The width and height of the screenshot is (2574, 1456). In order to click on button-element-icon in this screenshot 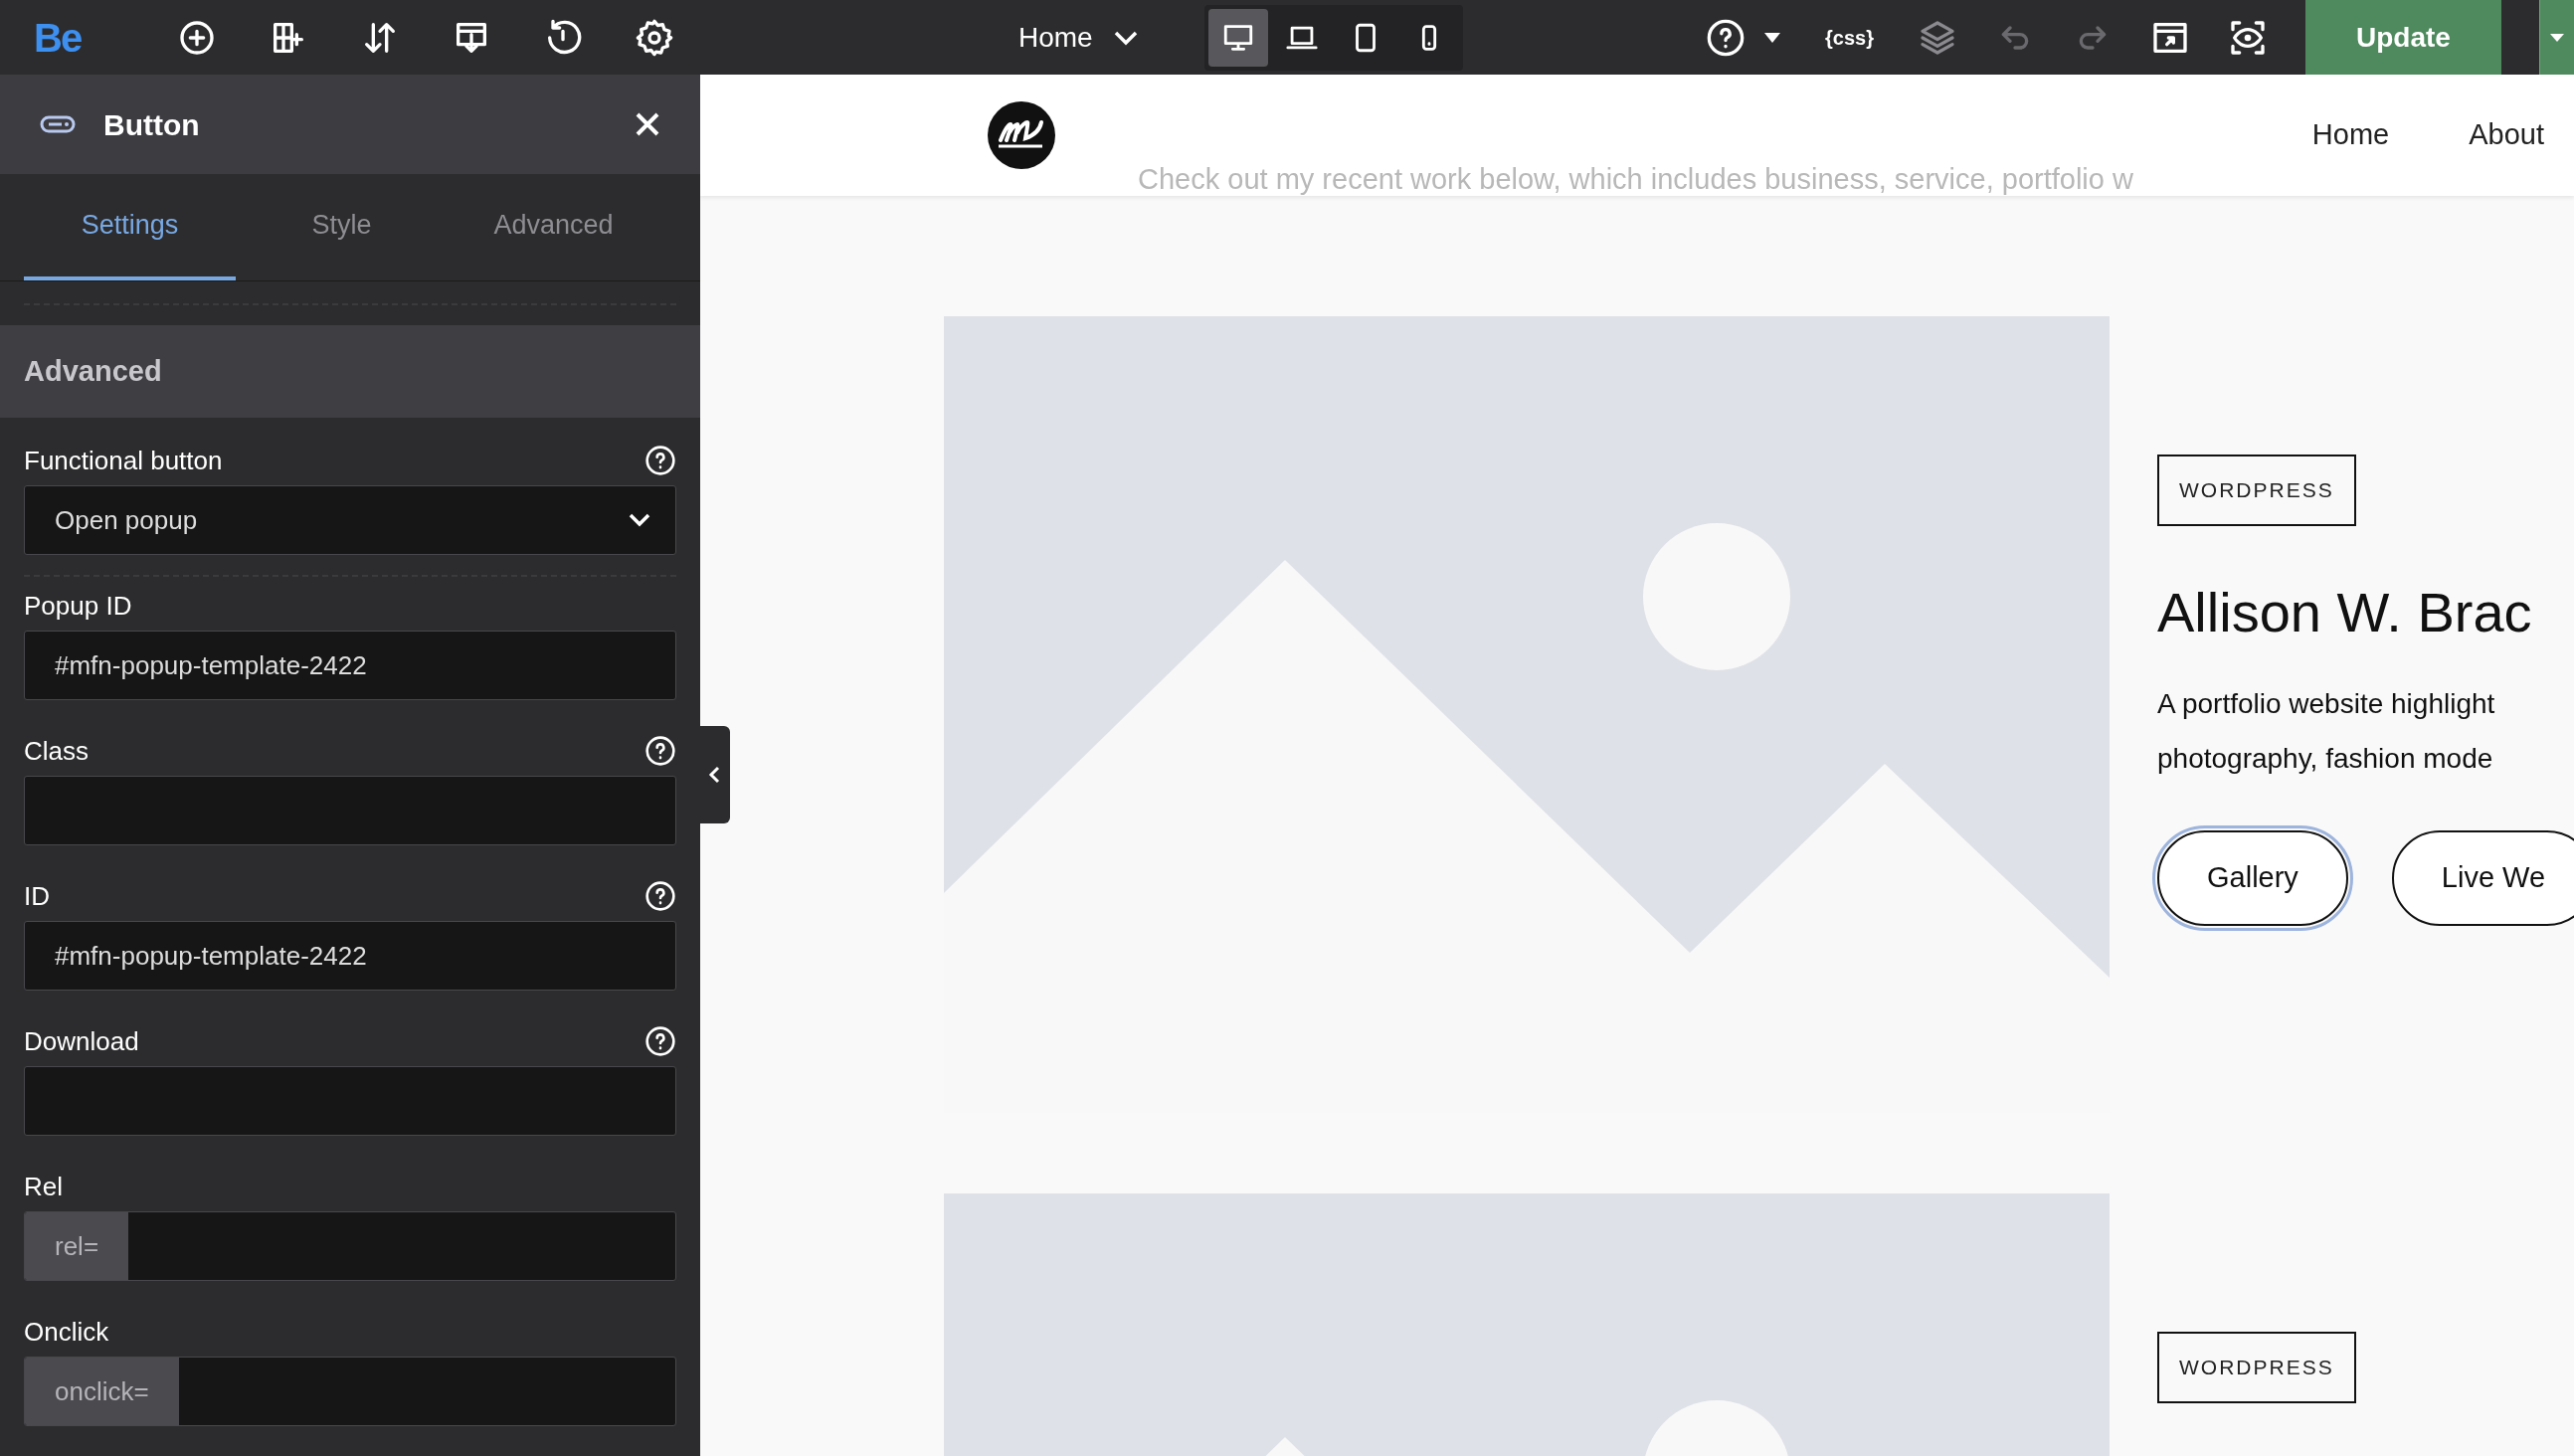, I will do `click(58, 124)`.